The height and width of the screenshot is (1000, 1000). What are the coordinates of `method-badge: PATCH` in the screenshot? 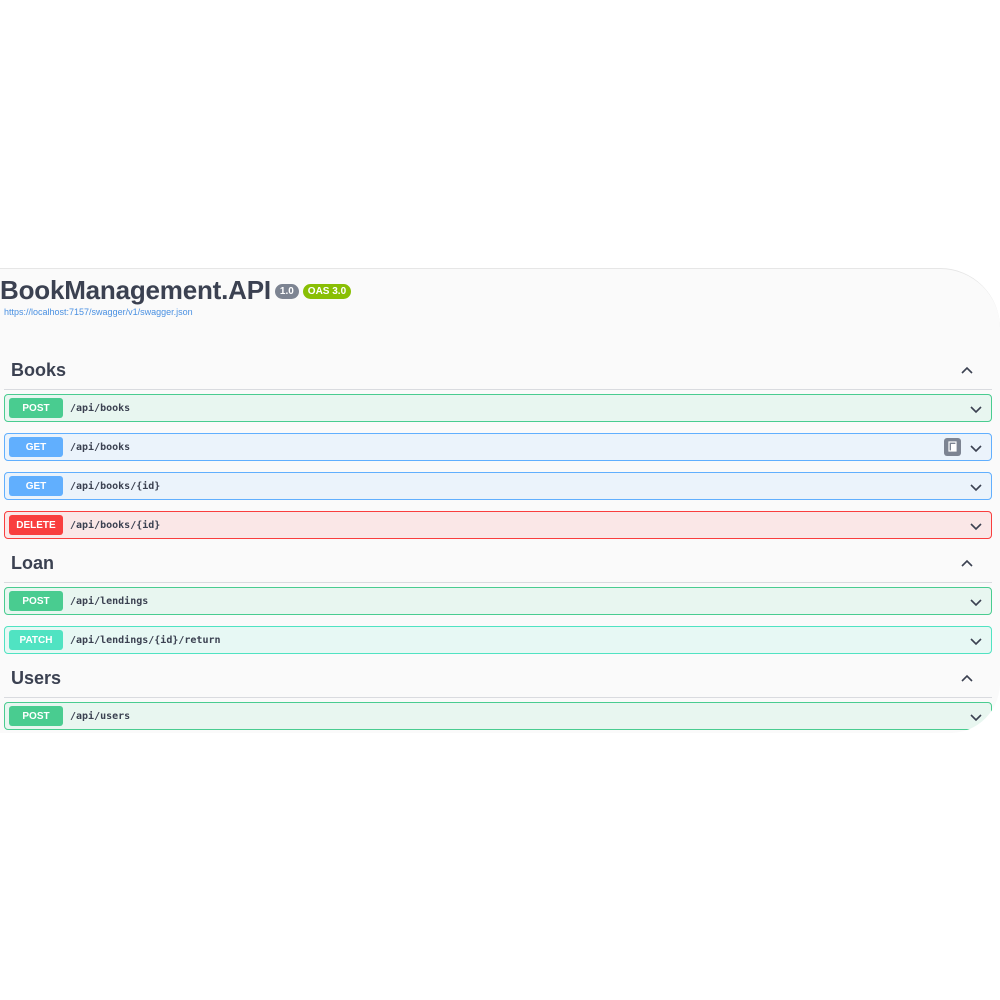 It's located at (36, 640).